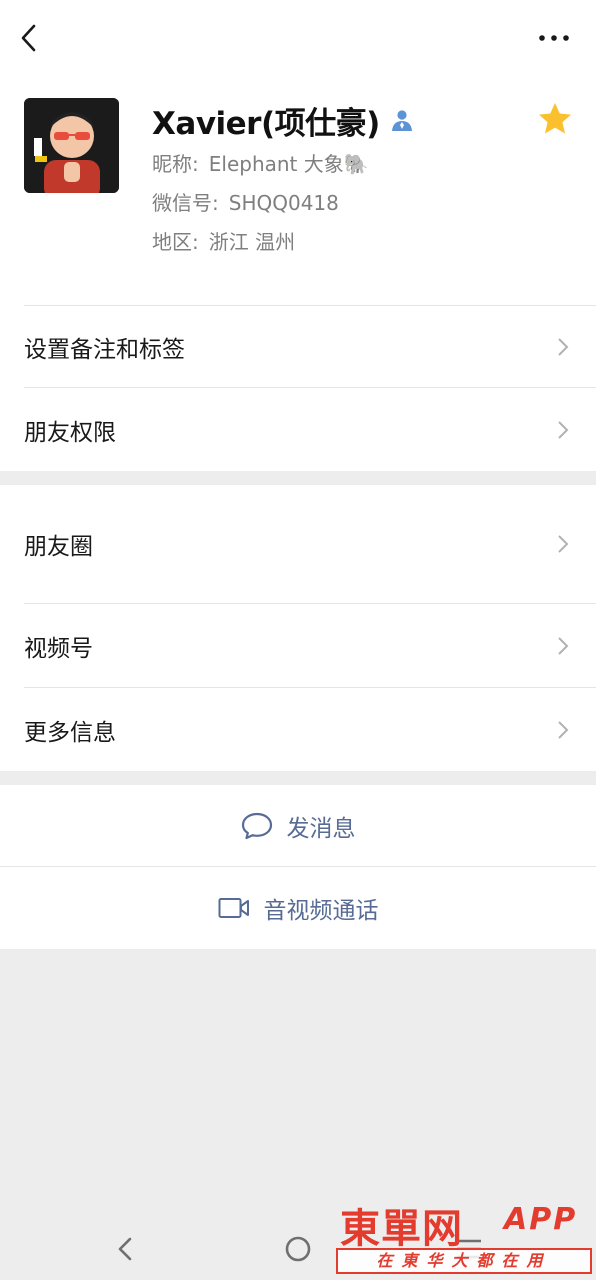  What do you see at coordinates (298, 645) in the screenshot?
I see `channels-item: 视频号` at bounding box center [298, 645].